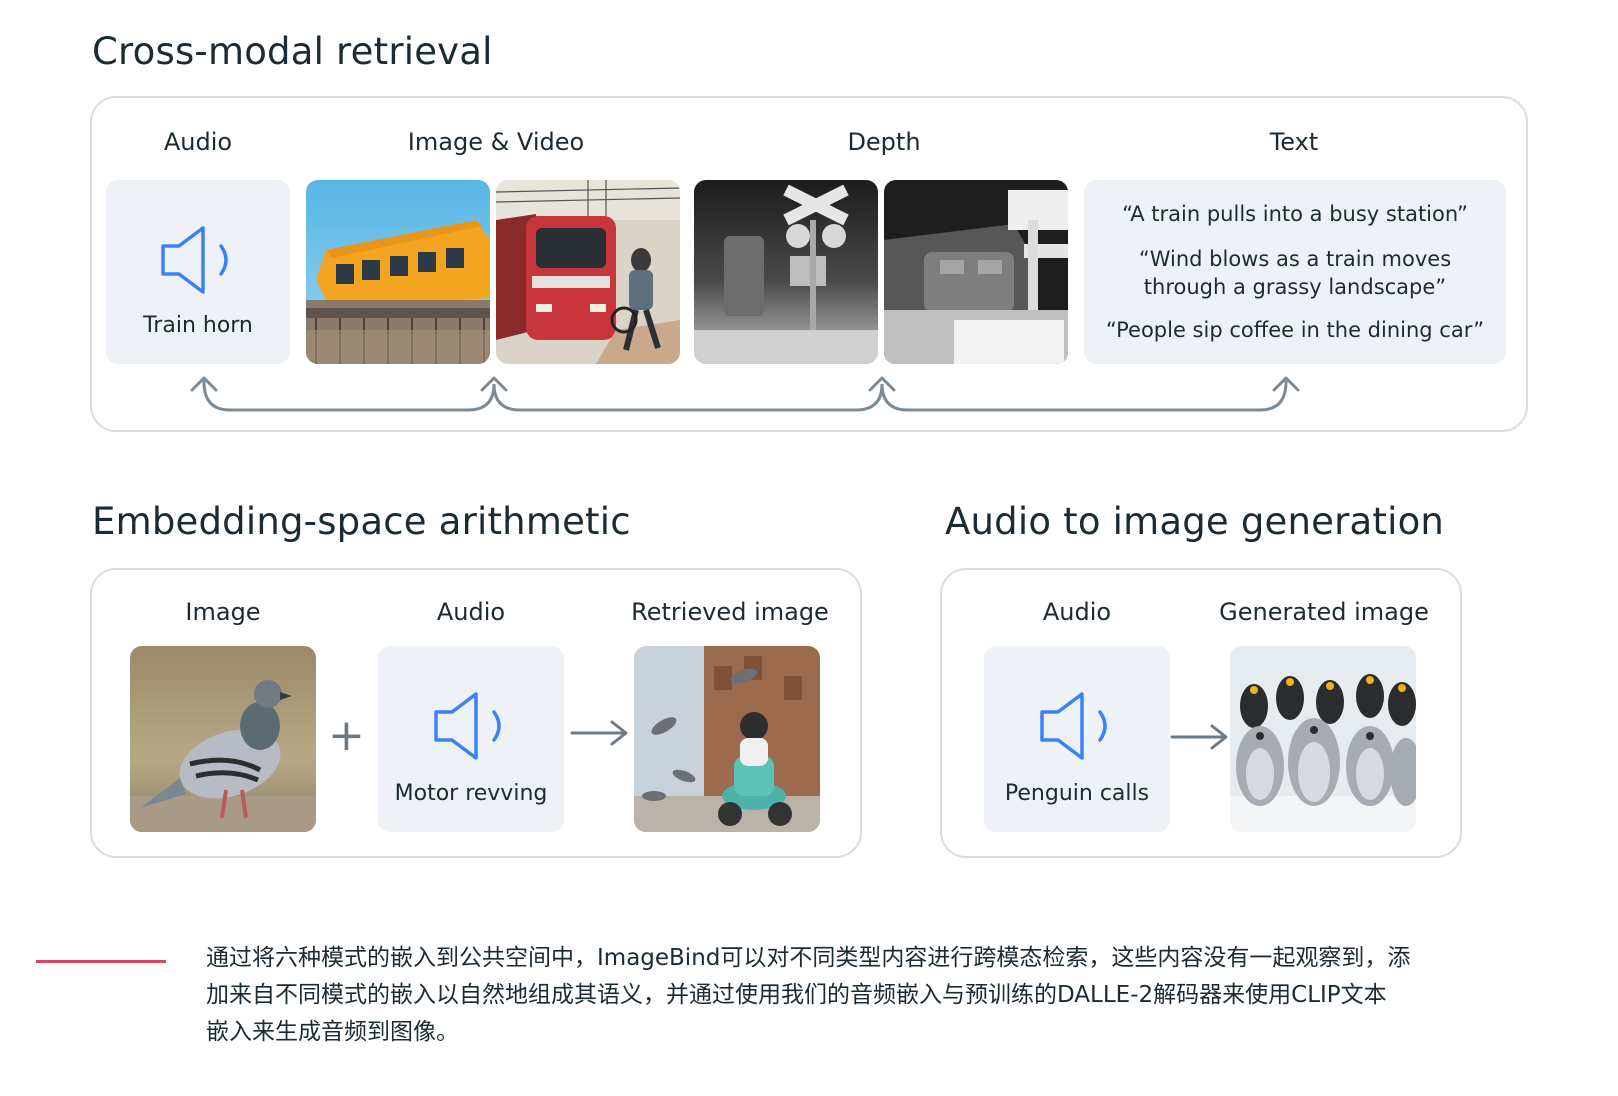 The image size is (1618, 1096). I want to click on depth-map-crossing, so click(786, 272).